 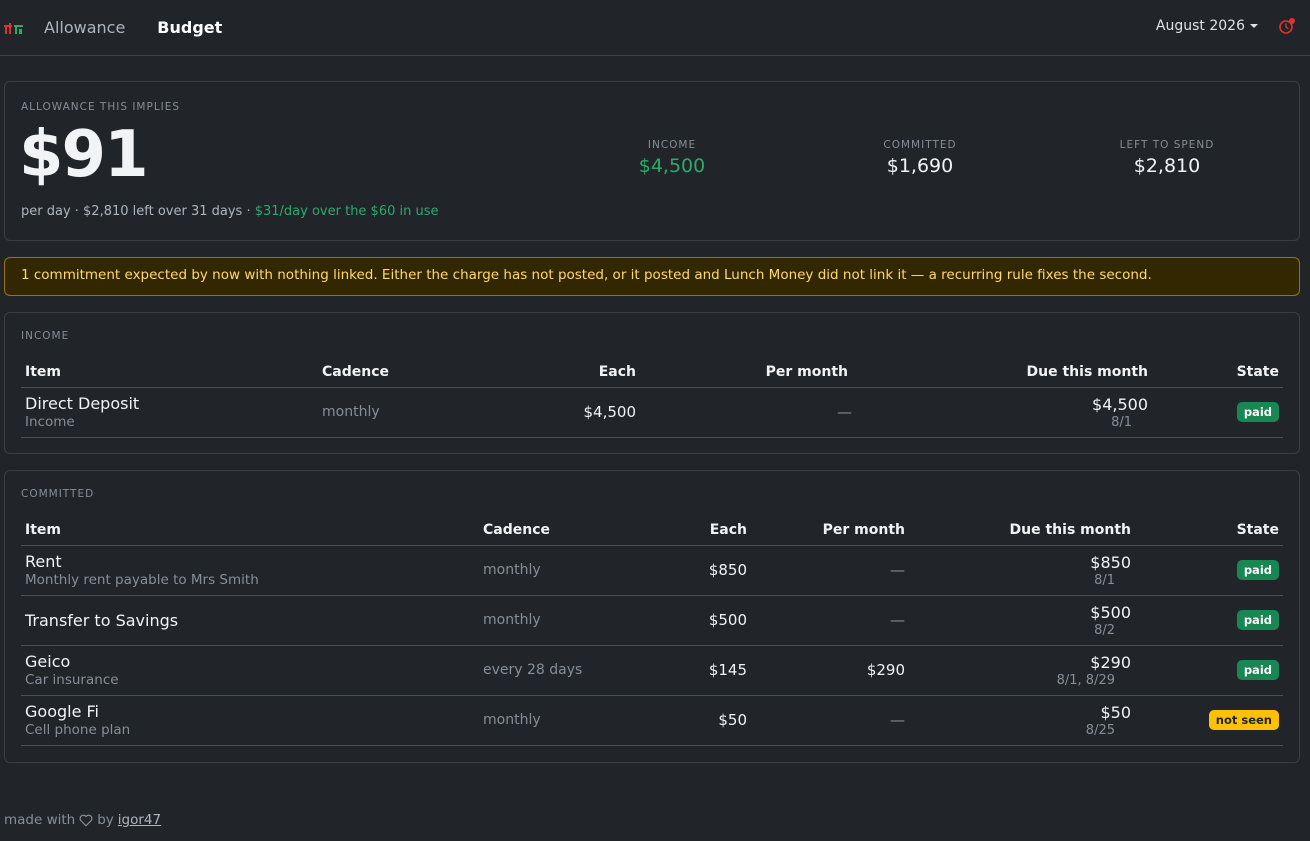 I want to click on each-cell: $850, so click(x=690, y=570).